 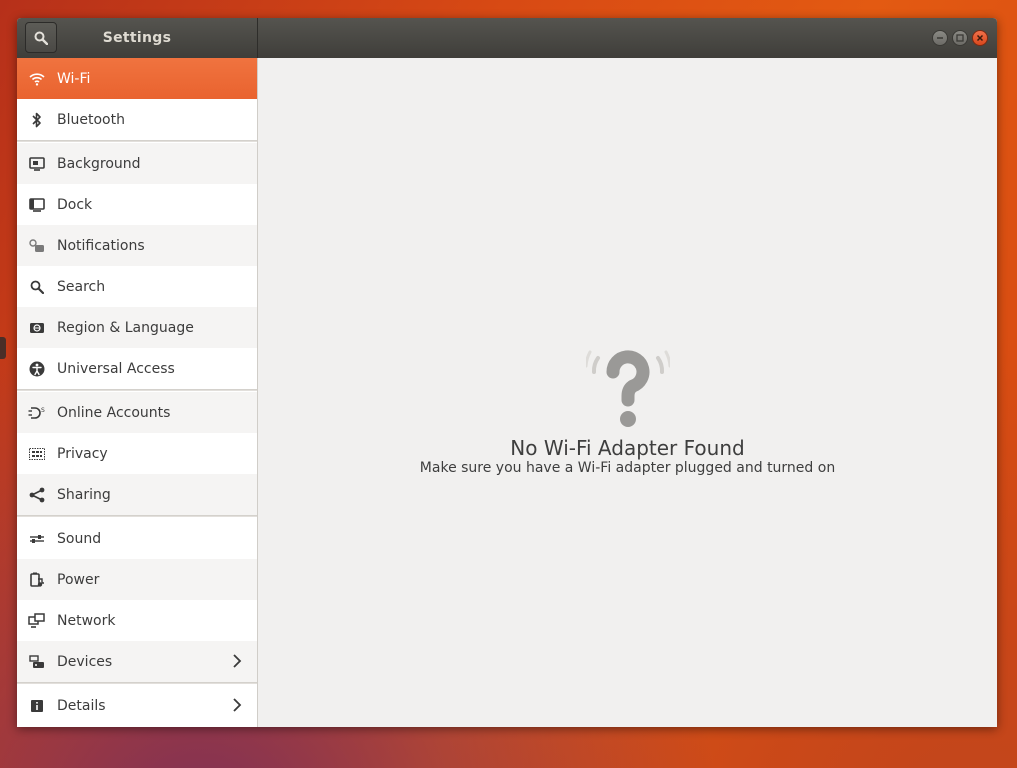 I want to click on sidebar-item-sound: Sound, so click(x=137, y=538).